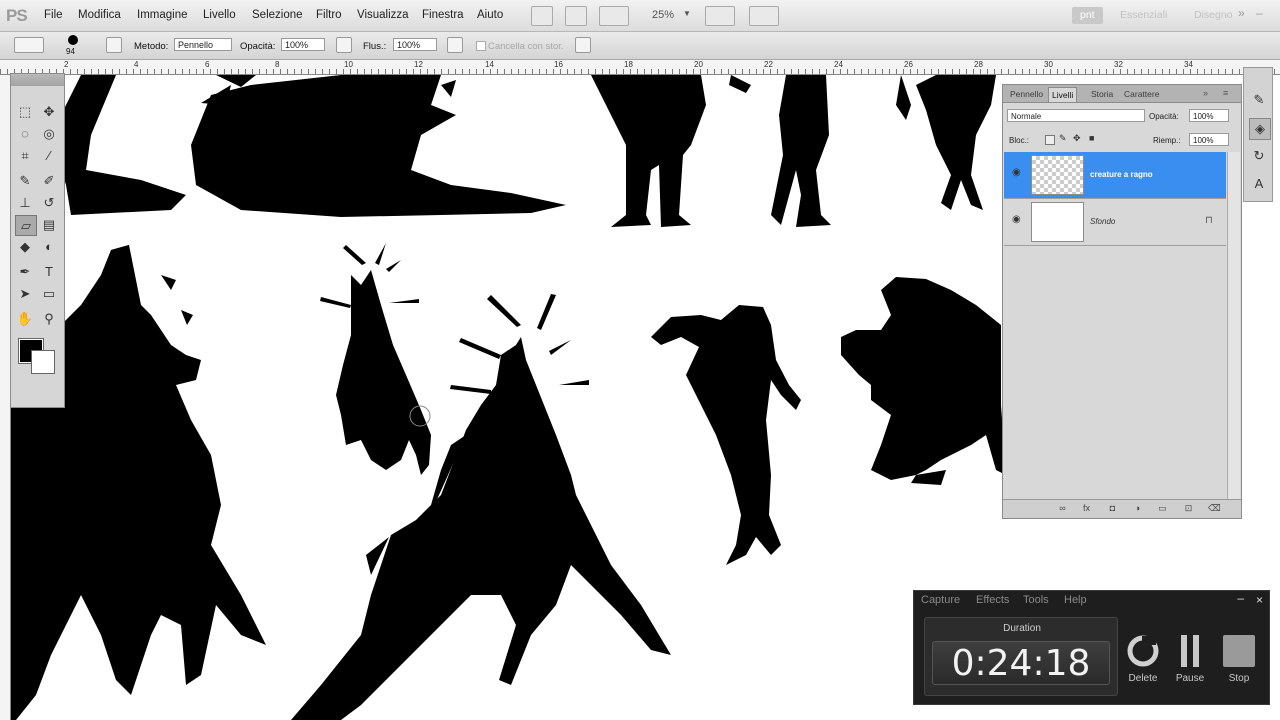 The width and height of the screenshot is (1280, 720). What do you see at coordinates (1077, 138) in the screenshot?
I see `lock-position-icon: ✥` at bounding box center [1077, 138].